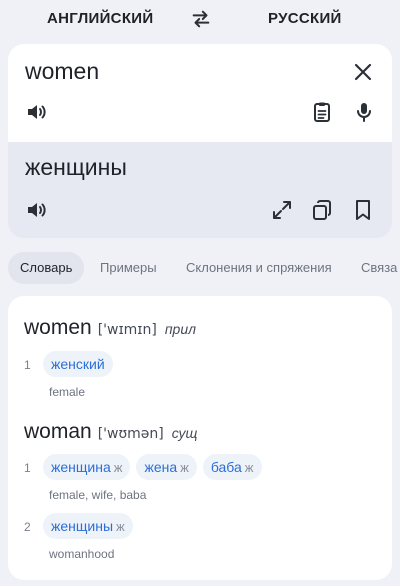 The height and width of the screenshot is (586, 400). Describe the element at coordinates (226, 467) in the screenshot. I see `translation-word: баба` at that location.